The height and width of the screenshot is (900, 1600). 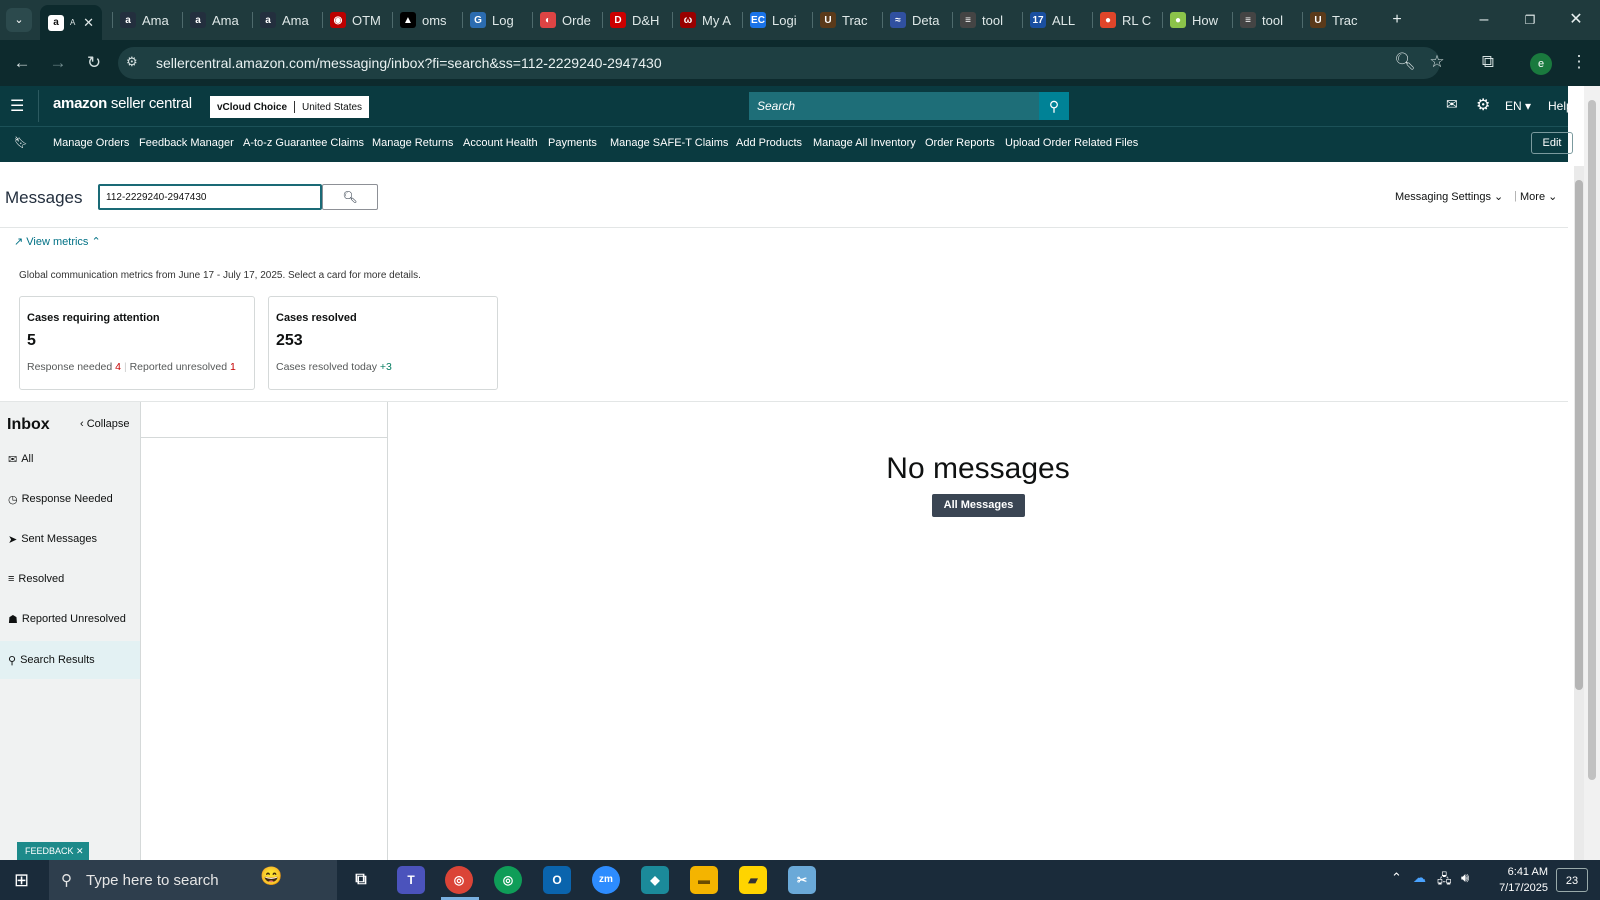 What do you see at coordinates (778, 20) in the screenshot?
I see `browser-tab: EC Logi` at bounding box center [778, 20].